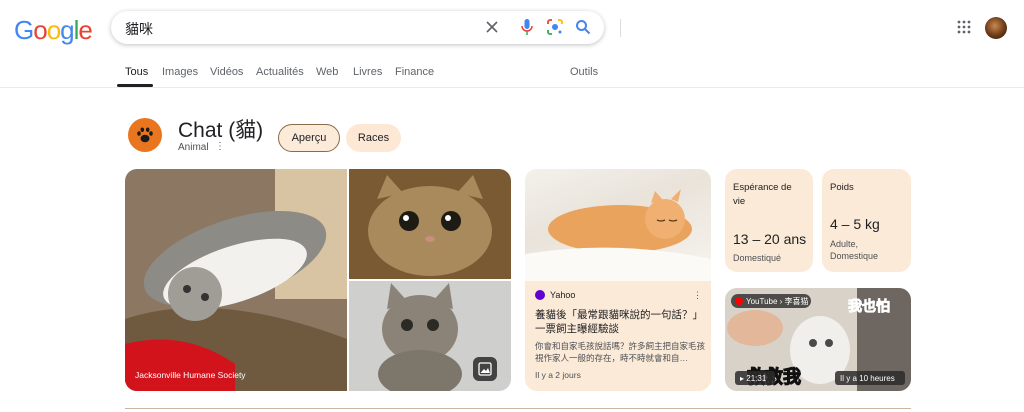  Describe the element at coordinates (430, 224) in the screenshot. I see `cat-image-face` at that location.